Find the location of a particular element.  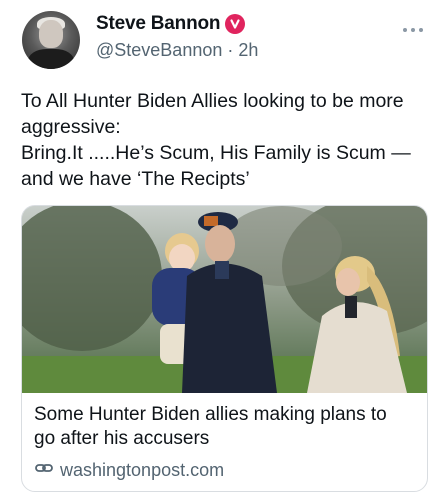

author-handle: @SteveBannon is located at coordinates (159, 50).